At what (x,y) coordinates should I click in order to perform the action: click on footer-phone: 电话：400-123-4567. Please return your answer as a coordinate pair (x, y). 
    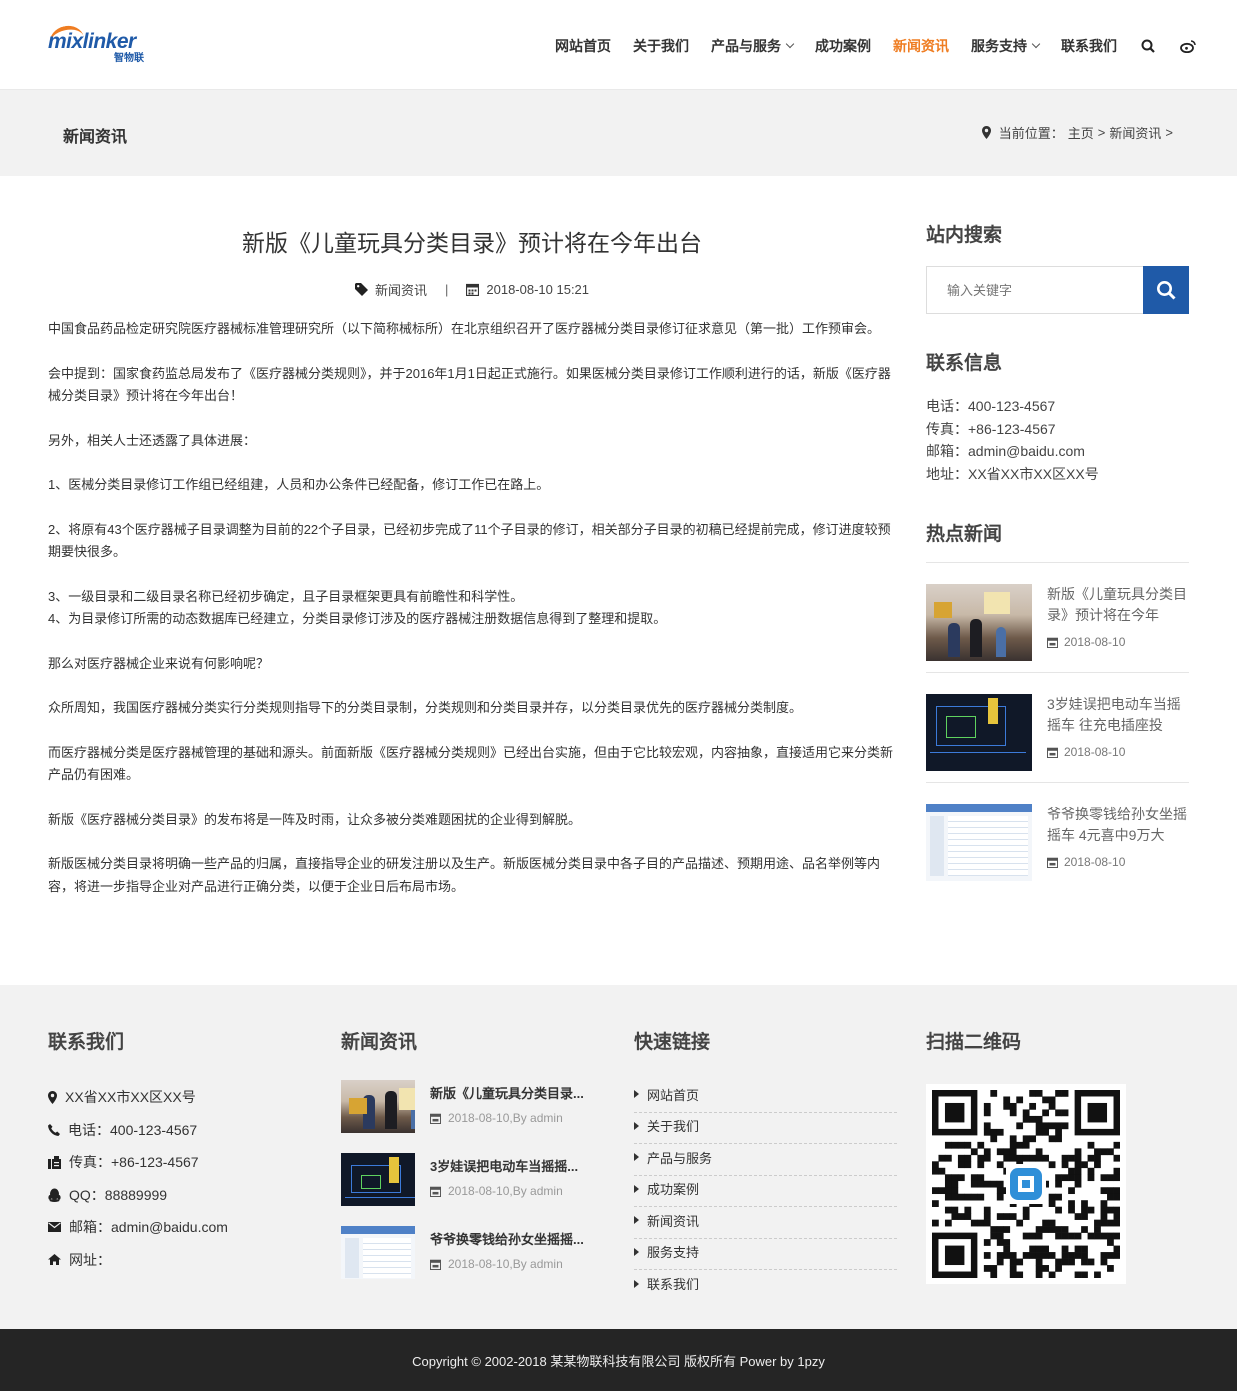
    Looking at the image, I should click on (138, 1130).